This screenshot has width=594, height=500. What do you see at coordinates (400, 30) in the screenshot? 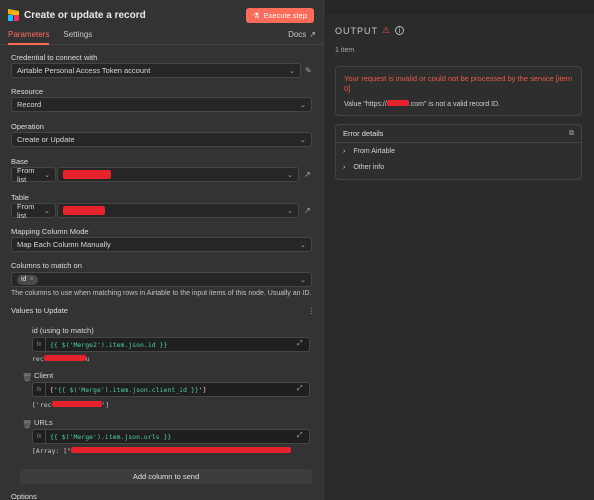
I see `info-icon: i` at bounding box center [400, 30].